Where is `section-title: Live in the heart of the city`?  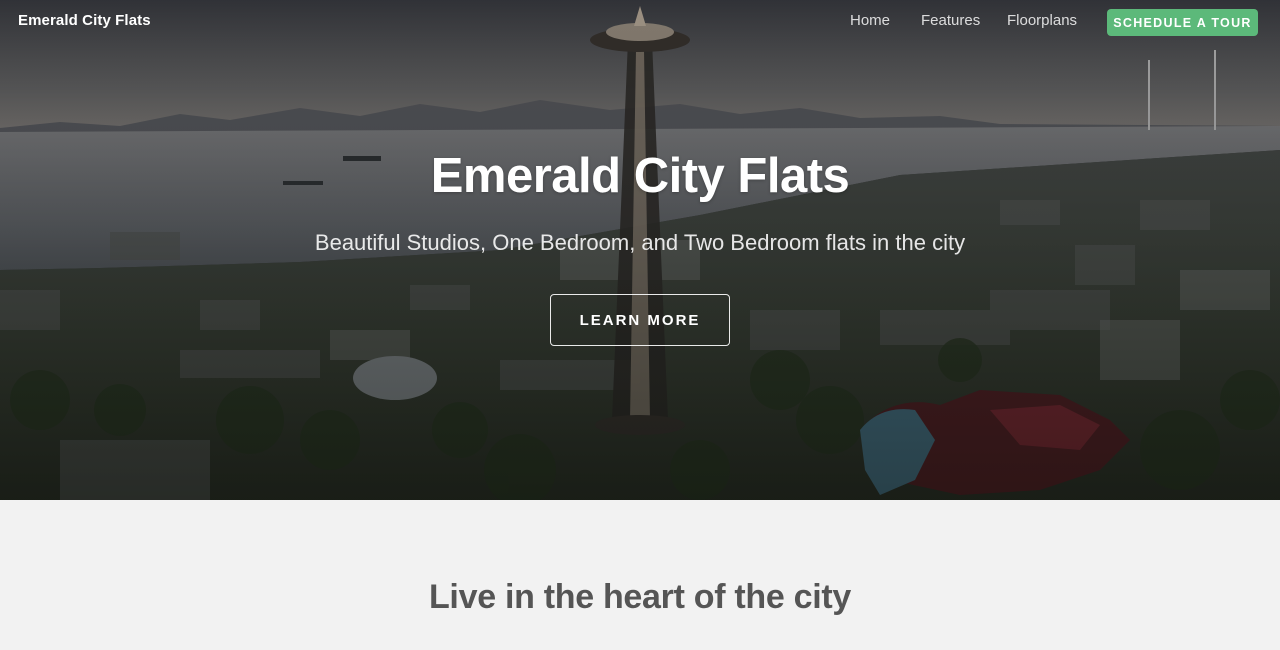
section-title: Live in the heart of the city is located at coordinates (640, 597).